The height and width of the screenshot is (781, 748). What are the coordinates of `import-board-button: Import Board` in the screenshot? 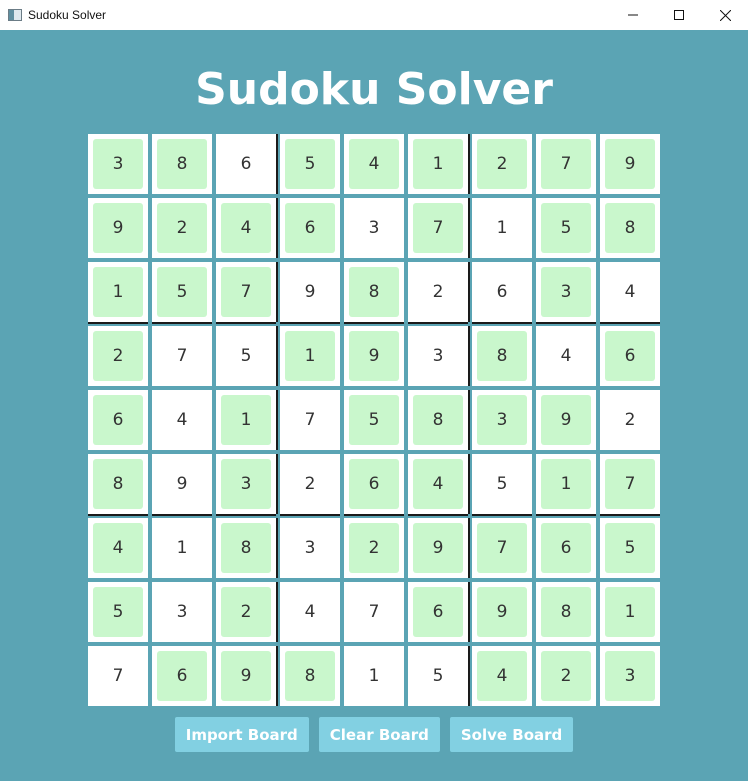 It's located at (241, 734).